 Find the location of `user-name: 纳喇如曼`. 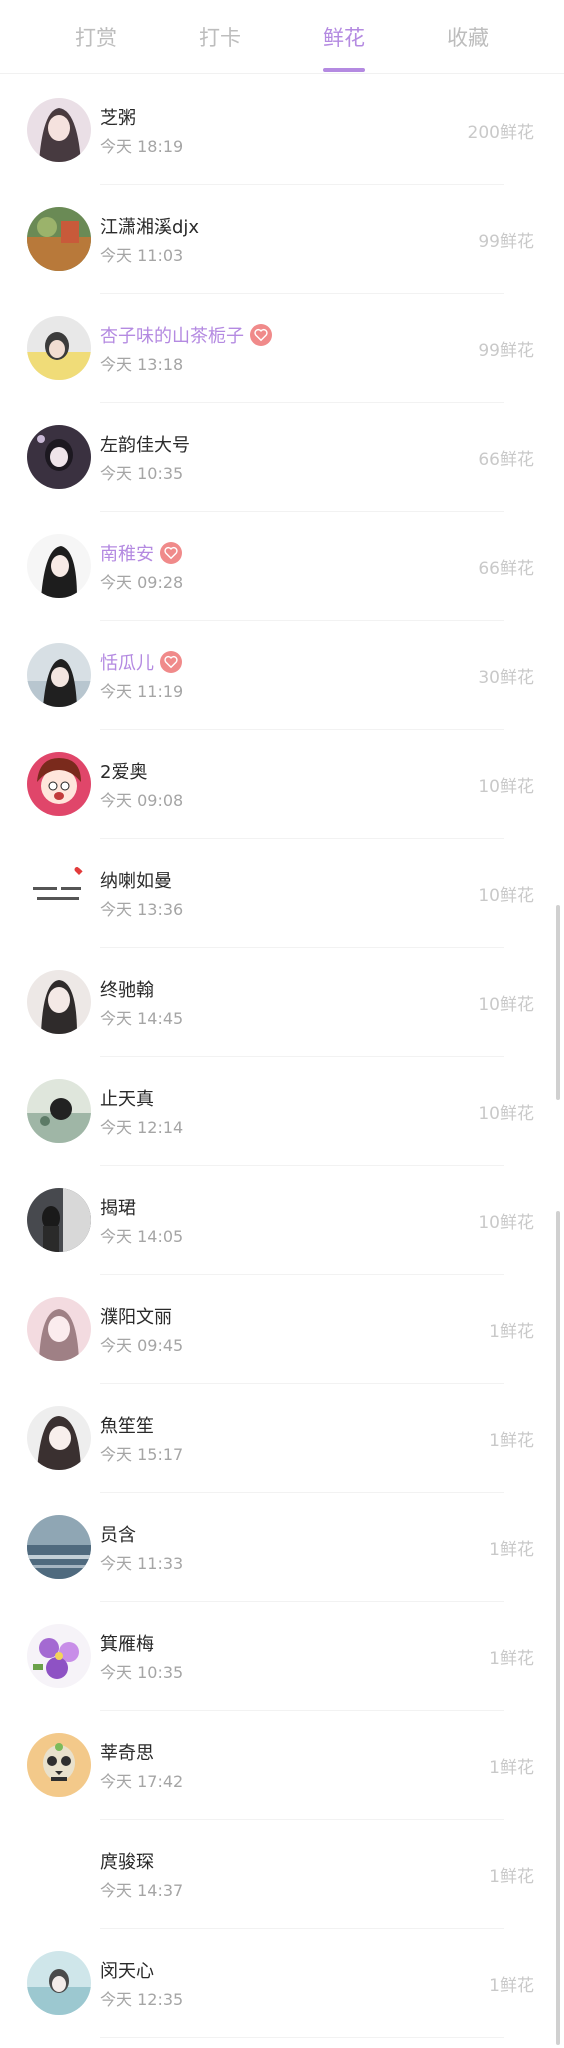

user-name: 纳喇如曼 is located at coordinates (136, 880).